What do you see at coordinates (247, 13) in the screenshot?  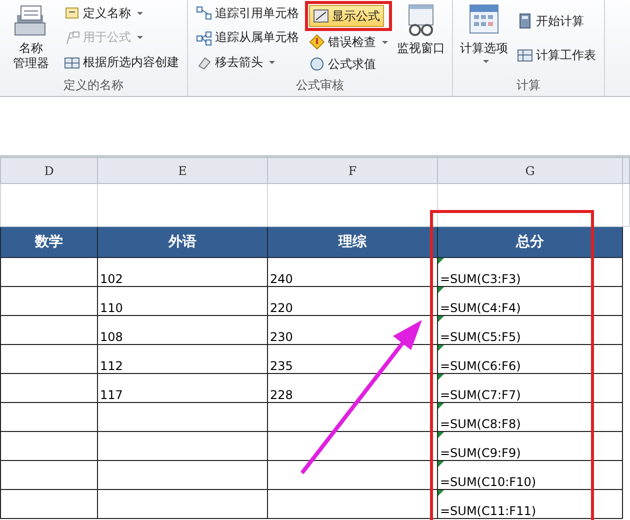 I see `ribbon-button: 追踪引用单元格` at bounding box center [247, 13].